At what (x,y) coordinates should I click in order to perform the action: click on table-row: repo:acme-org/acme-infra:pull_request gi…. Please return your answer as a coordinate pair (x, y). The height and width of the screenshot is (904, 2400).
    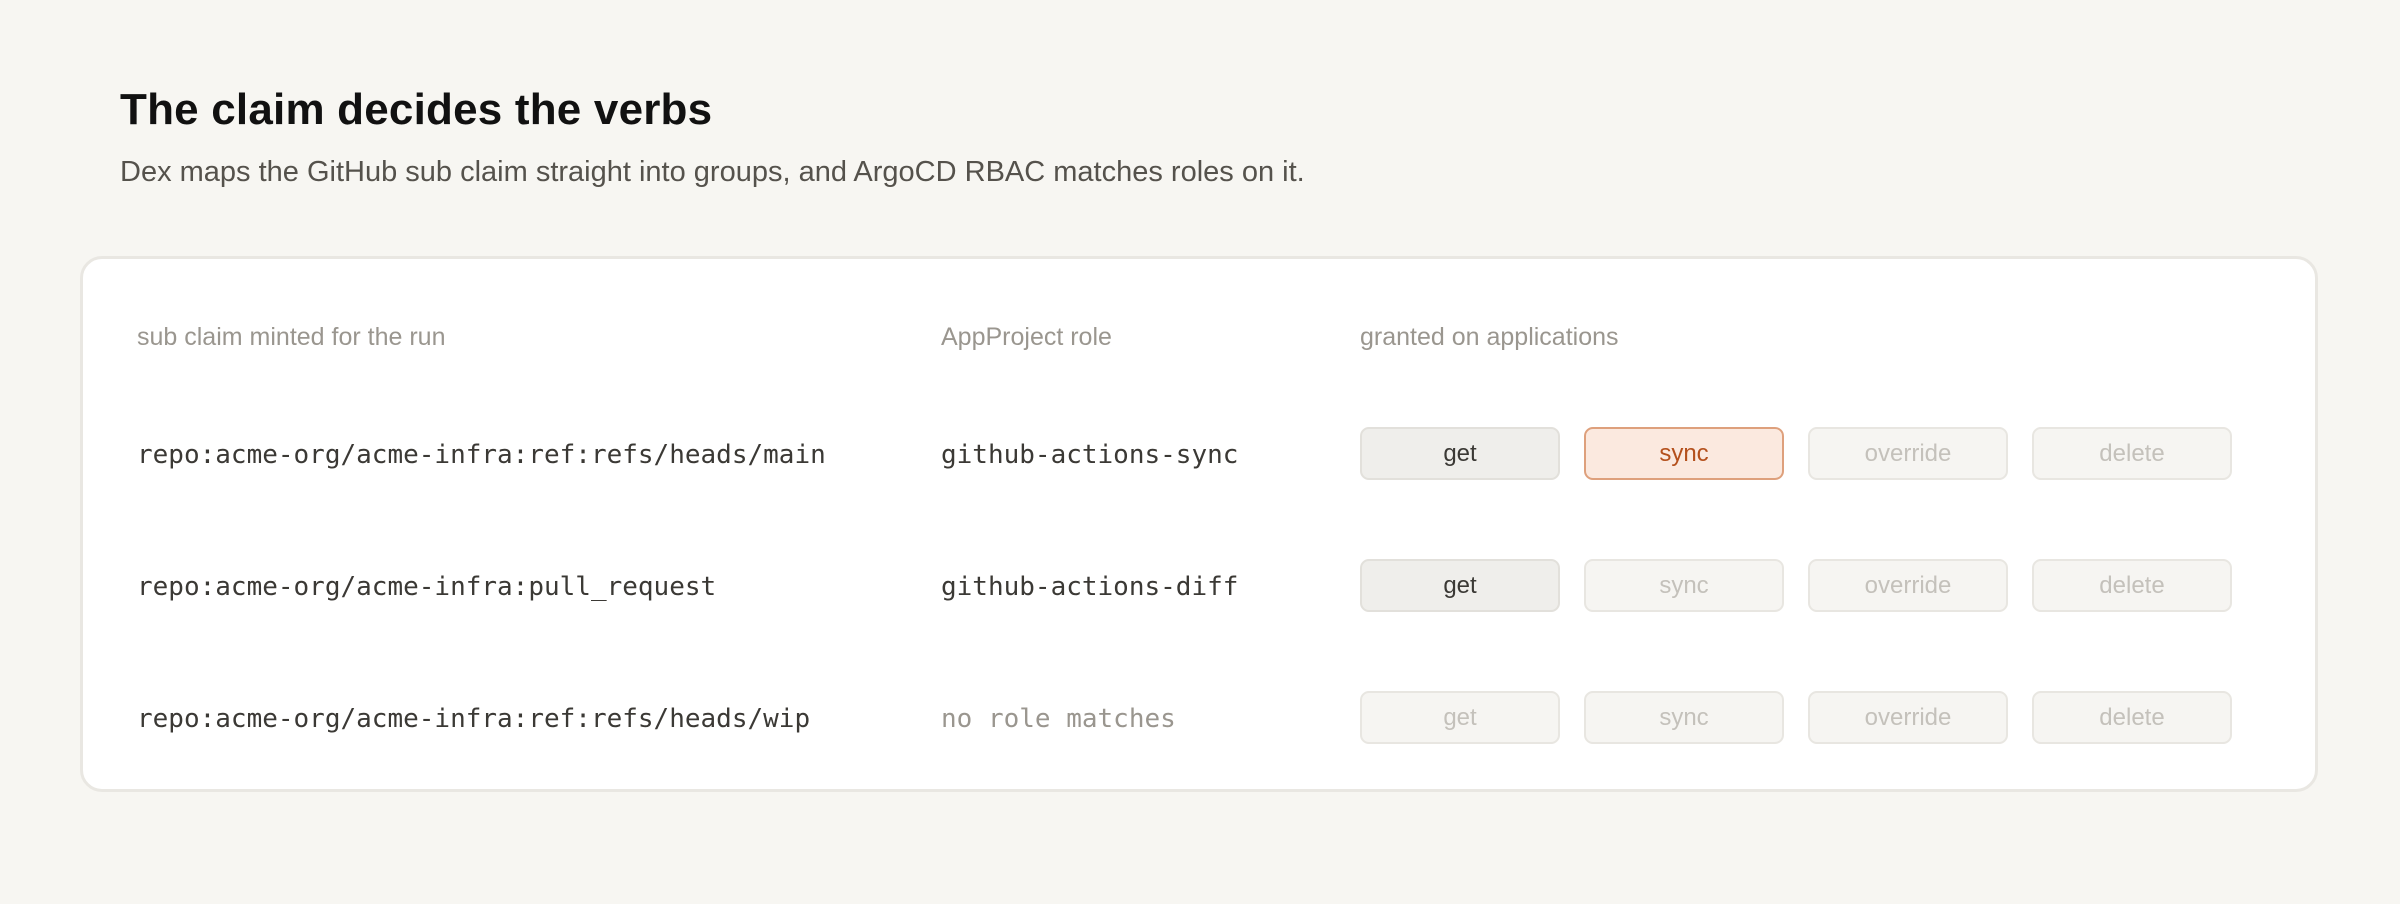
    Looking at the image, I should click on (1199, 587).